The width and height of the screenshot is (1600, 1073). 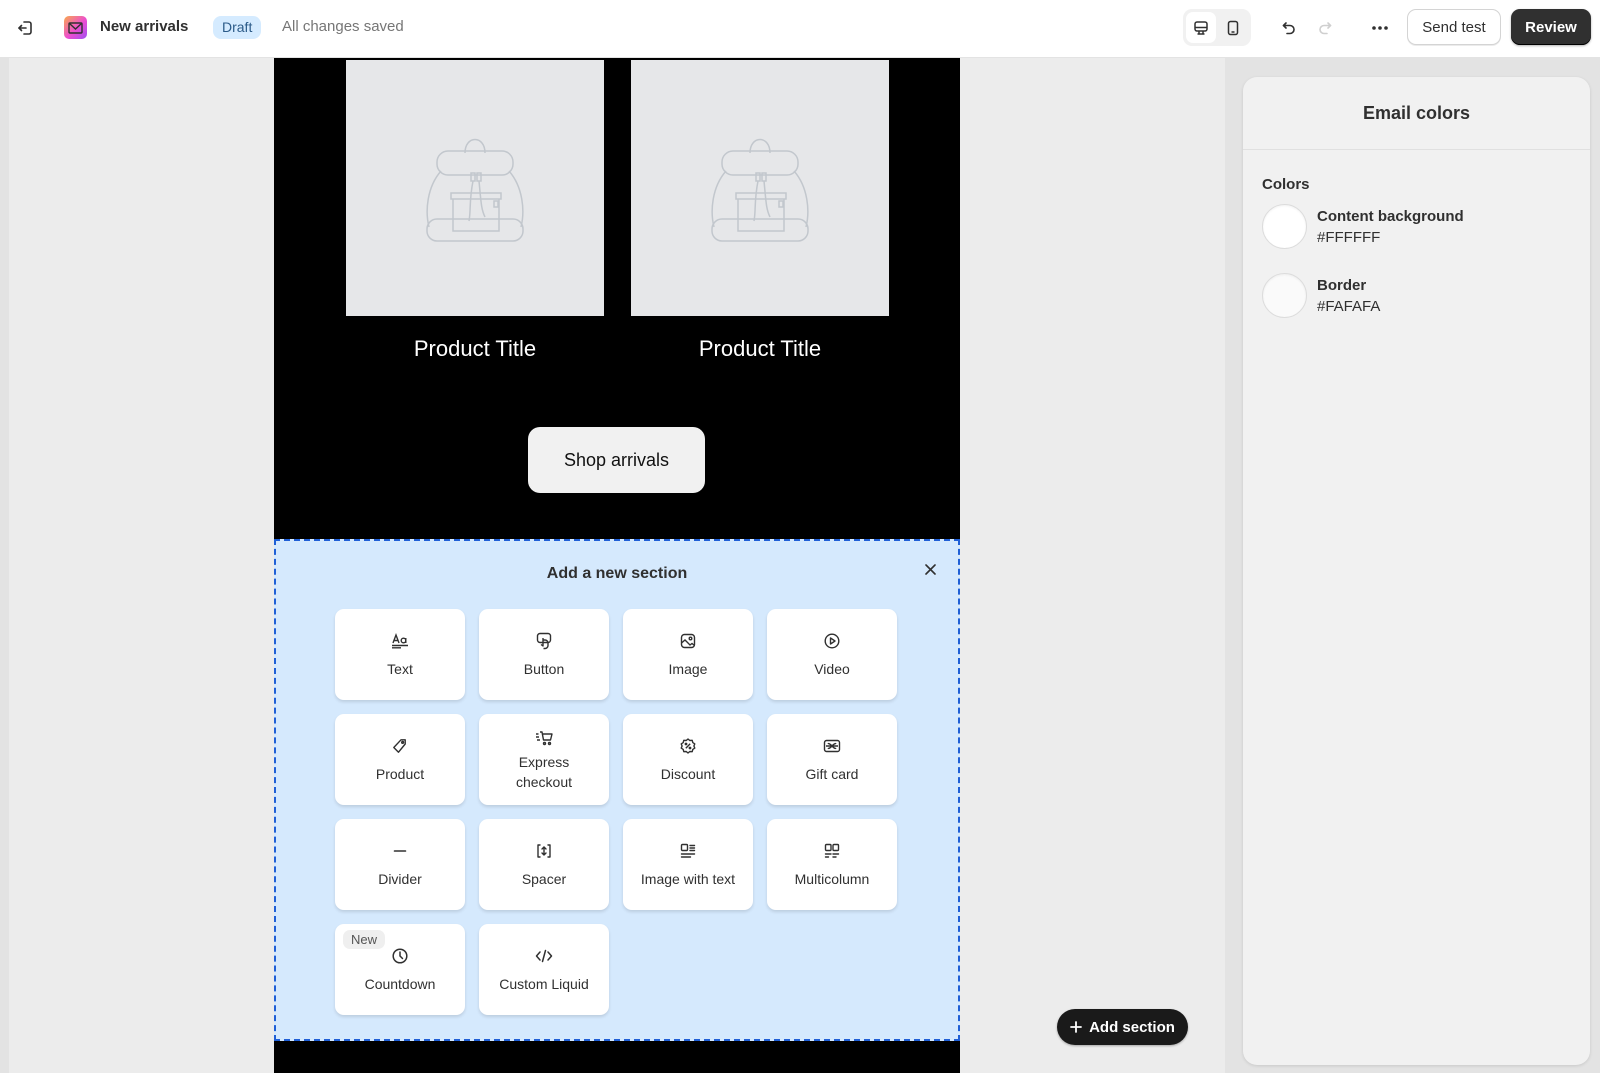 What do you see at coordinates (400, 969) in the screenshot?
I see `tile-countdown: New Countdown` at bounding box center [400, 969].